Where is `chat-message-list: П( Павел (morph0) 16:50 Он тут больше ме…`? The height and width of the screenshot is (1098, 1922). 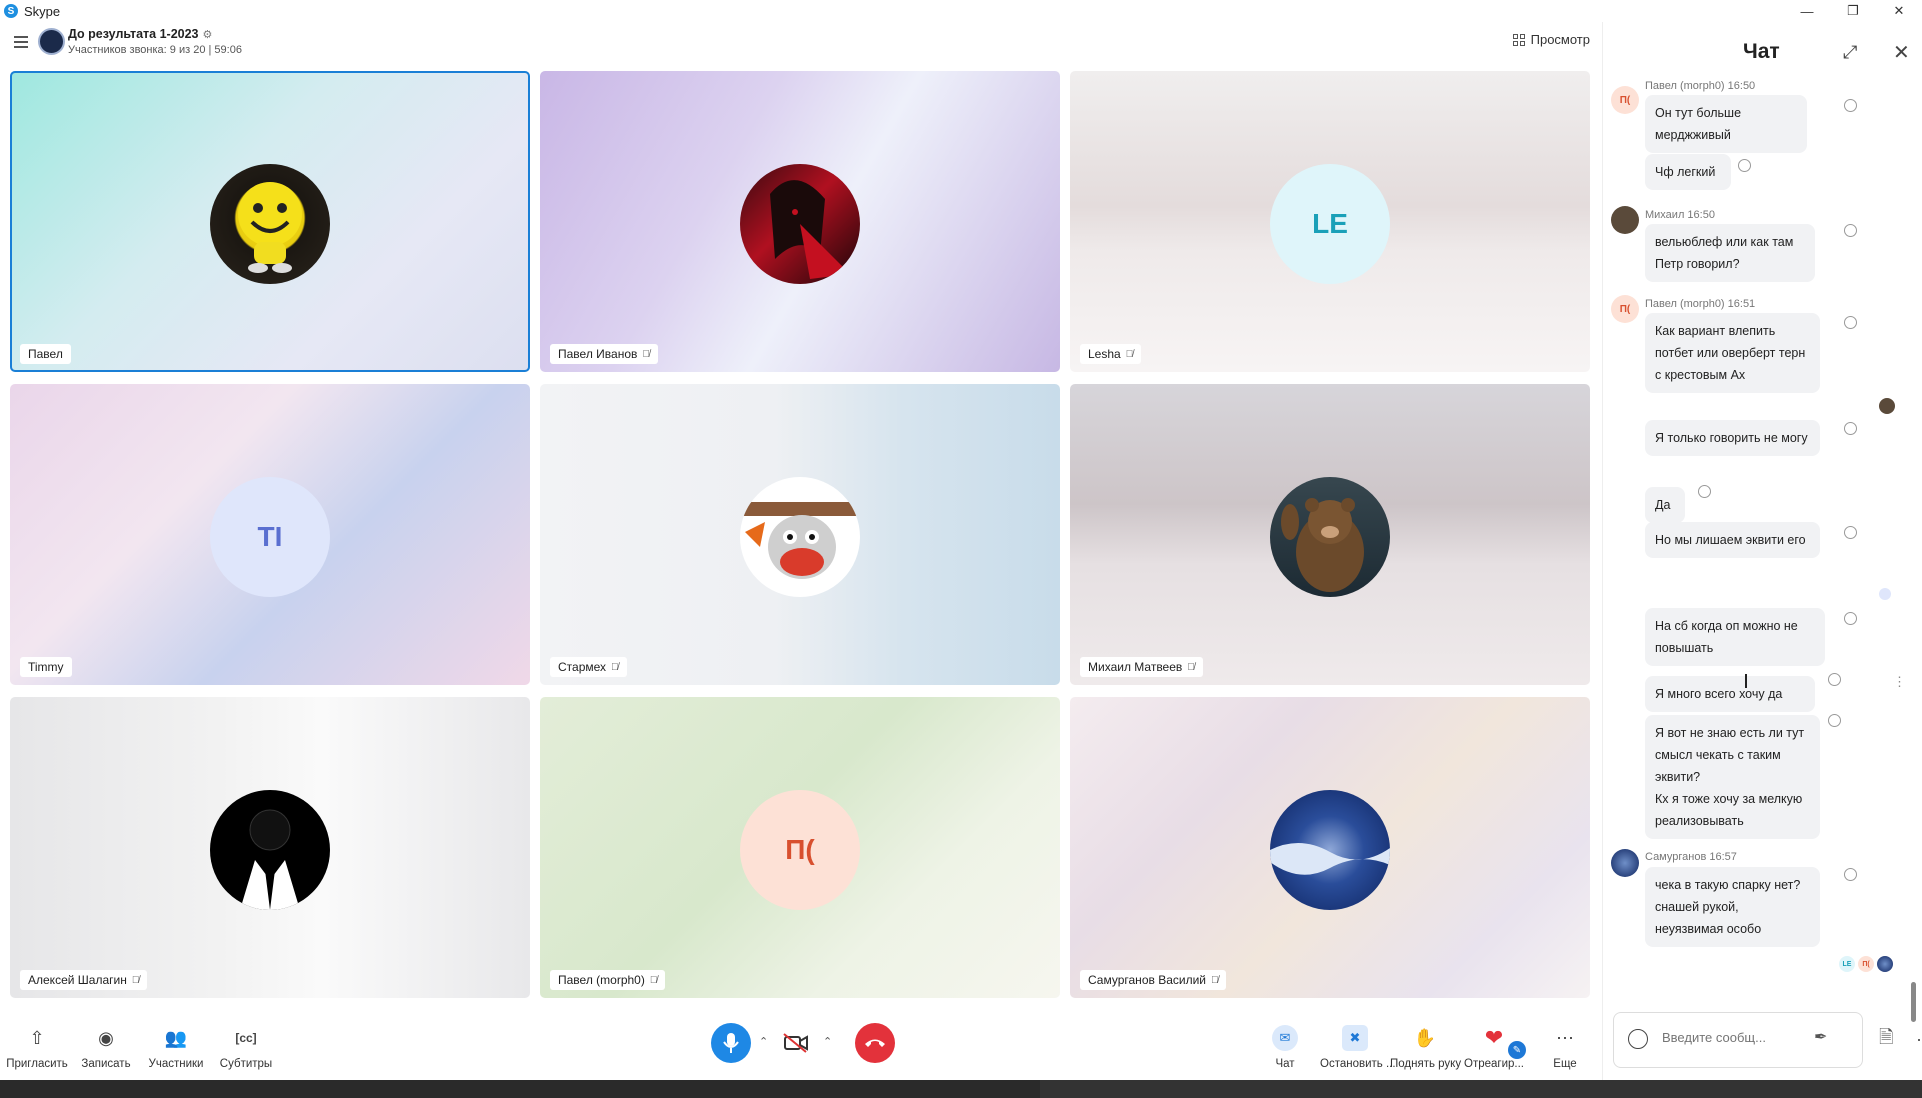 chat-message-list: П( Павел (morph0) 16:50 Он тут больше ме… is located at coordinates (1762, 530).